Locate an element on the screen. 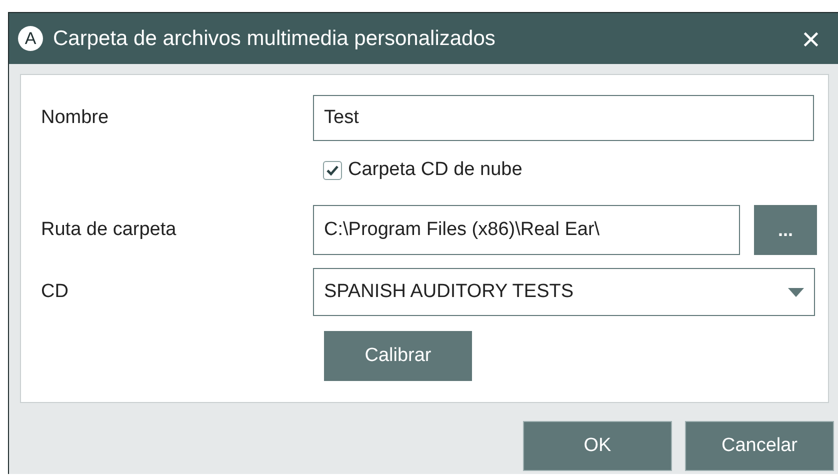  cd-dropdown: SPANISH AUDITORY TESTS is located at coordinates (564, 292).